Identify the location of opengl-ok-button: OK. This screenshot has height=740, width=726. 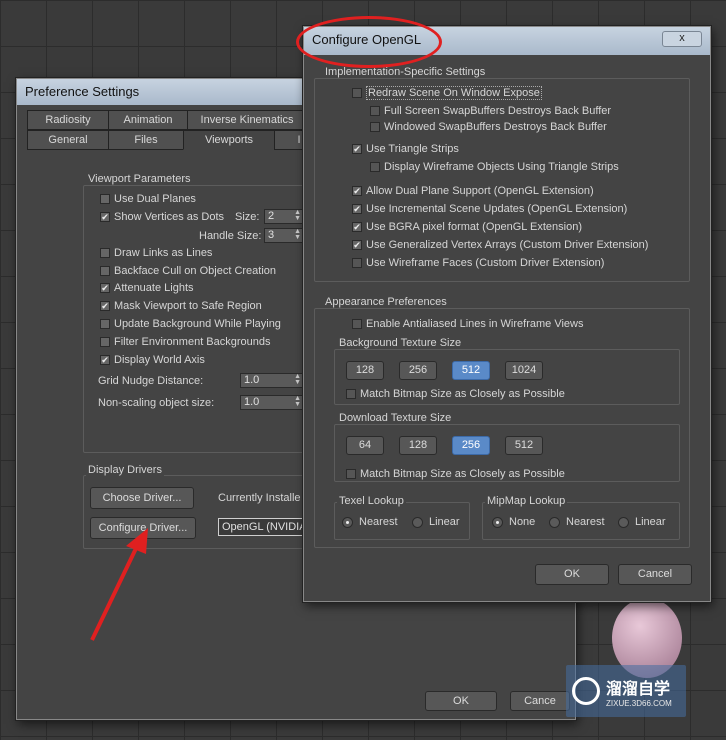
(572, 574).